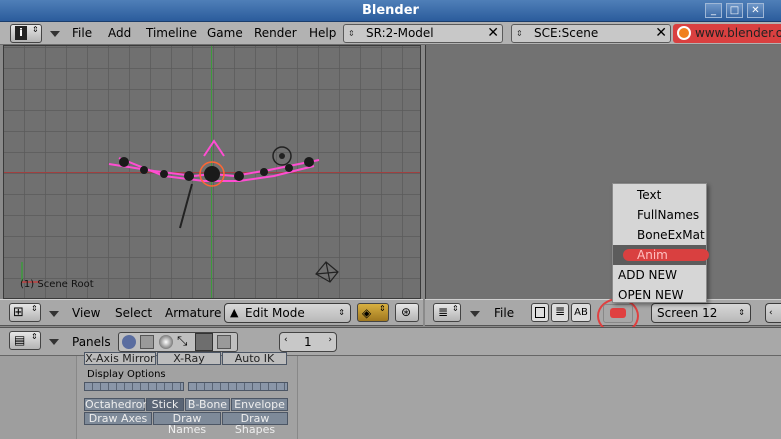 Image resolution: width=781 pixels, height=439 pixels. What do you see at coordinates (423, 33) in the screenshot?
I see `screen-browse-field: ⇕ SR:2-Model ✕` at bounding box center [423, 33].